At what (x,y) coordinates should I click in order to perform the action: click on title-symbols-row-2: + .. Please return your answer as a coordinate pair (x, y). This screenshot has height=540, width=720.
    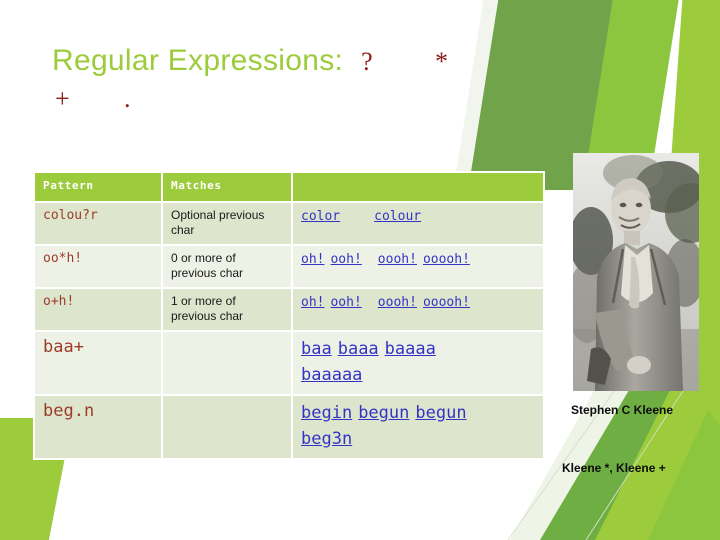
    Looking at the image, I should click on (362, 100).